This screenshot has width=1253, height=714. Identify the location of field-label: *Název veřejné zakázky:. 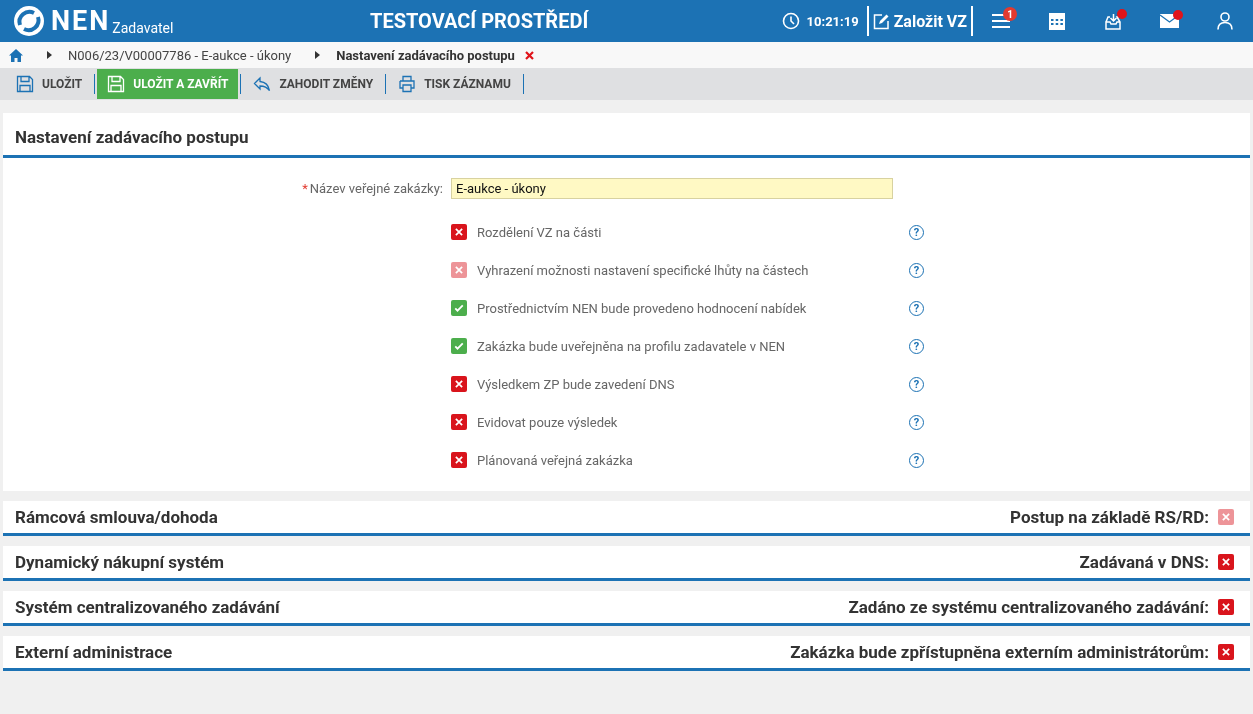
(372, 188).